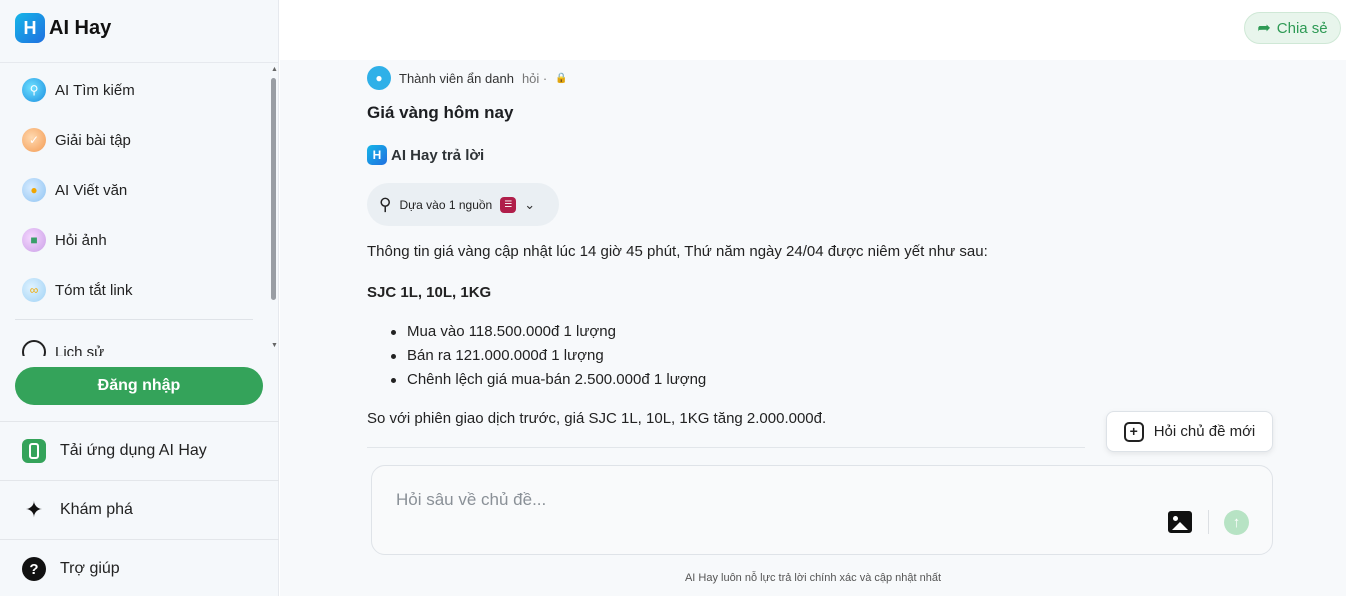 This screenshot has width=1346, height=596. Describe the element at coordinates (377, 155) in the screenshot. I see `ai-hay-logo-icon: H` at that location.